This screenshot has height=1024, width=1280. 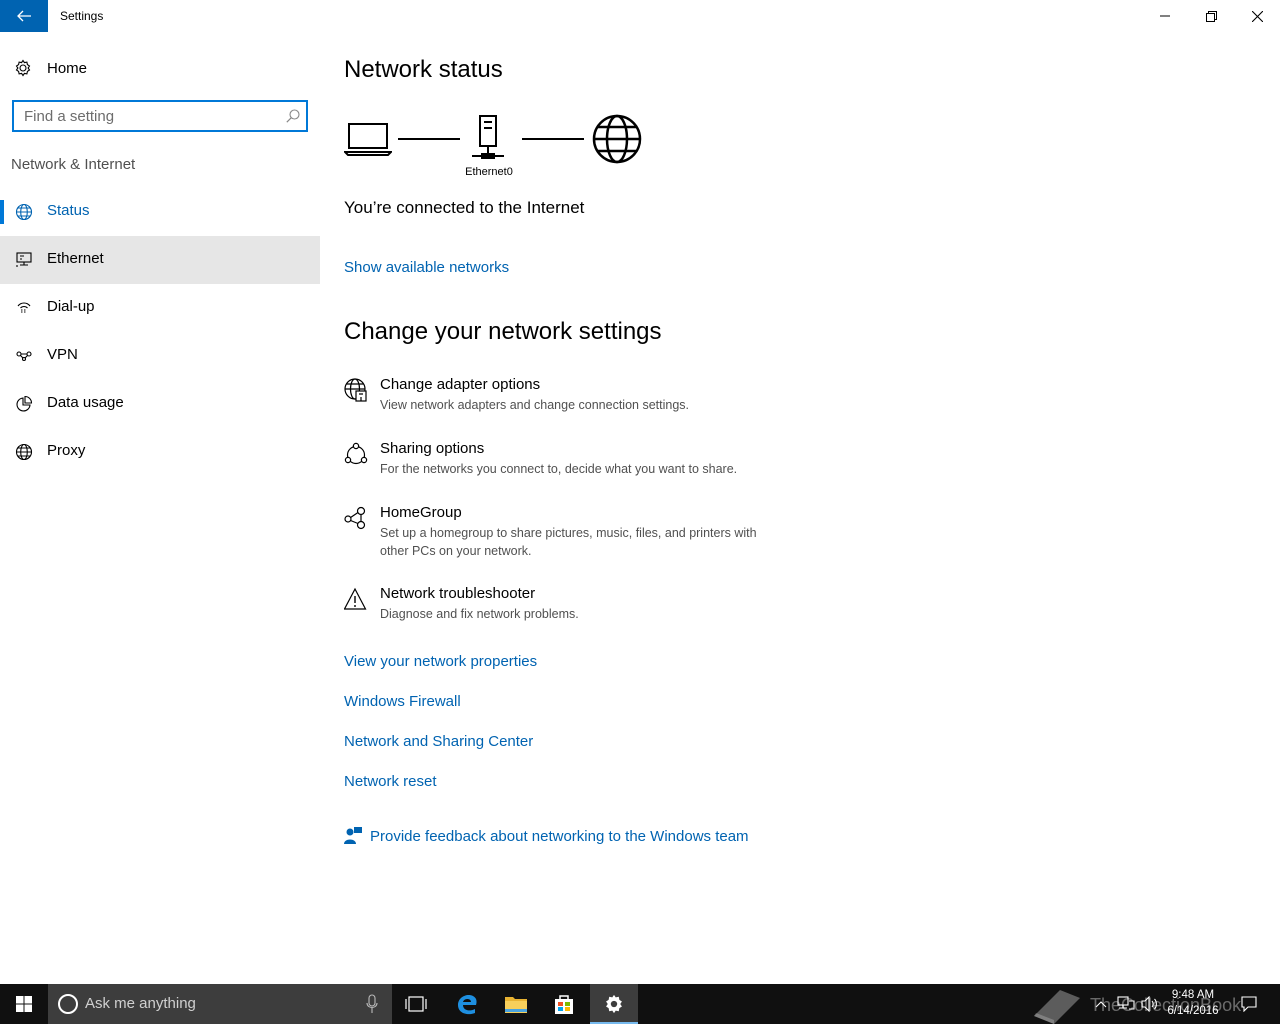 What do you see at coordinates (503, 331) in the screenshot?
I see `change-settings-heading: Change your network settings` at bounding box center [503, 331].